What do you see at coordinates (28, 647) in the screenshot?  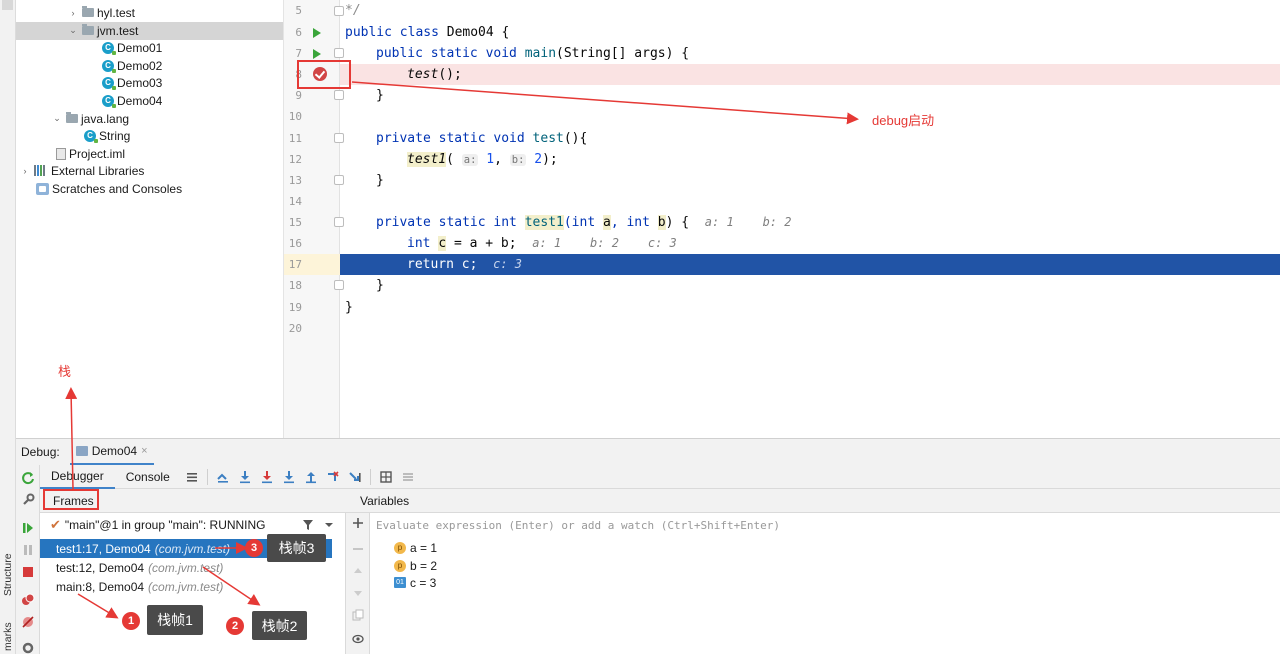 I see `settings-icon` at bounding box center [28, 647].